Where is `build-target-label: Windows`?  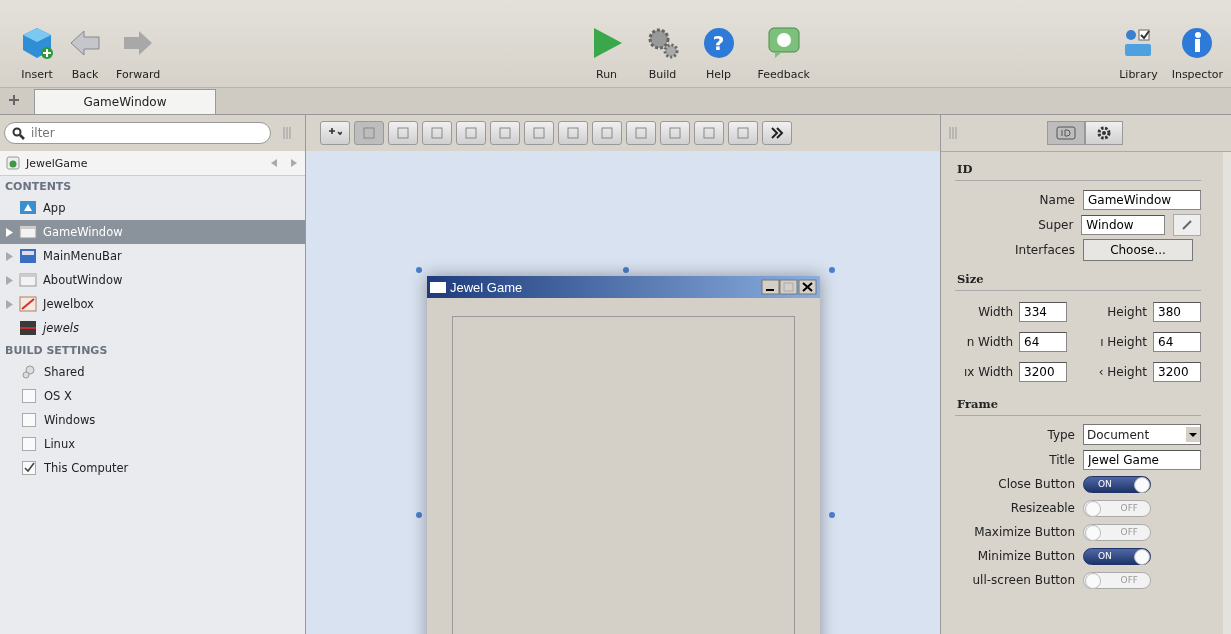
build-target-label: Windows is located at coordinates (70, 420).